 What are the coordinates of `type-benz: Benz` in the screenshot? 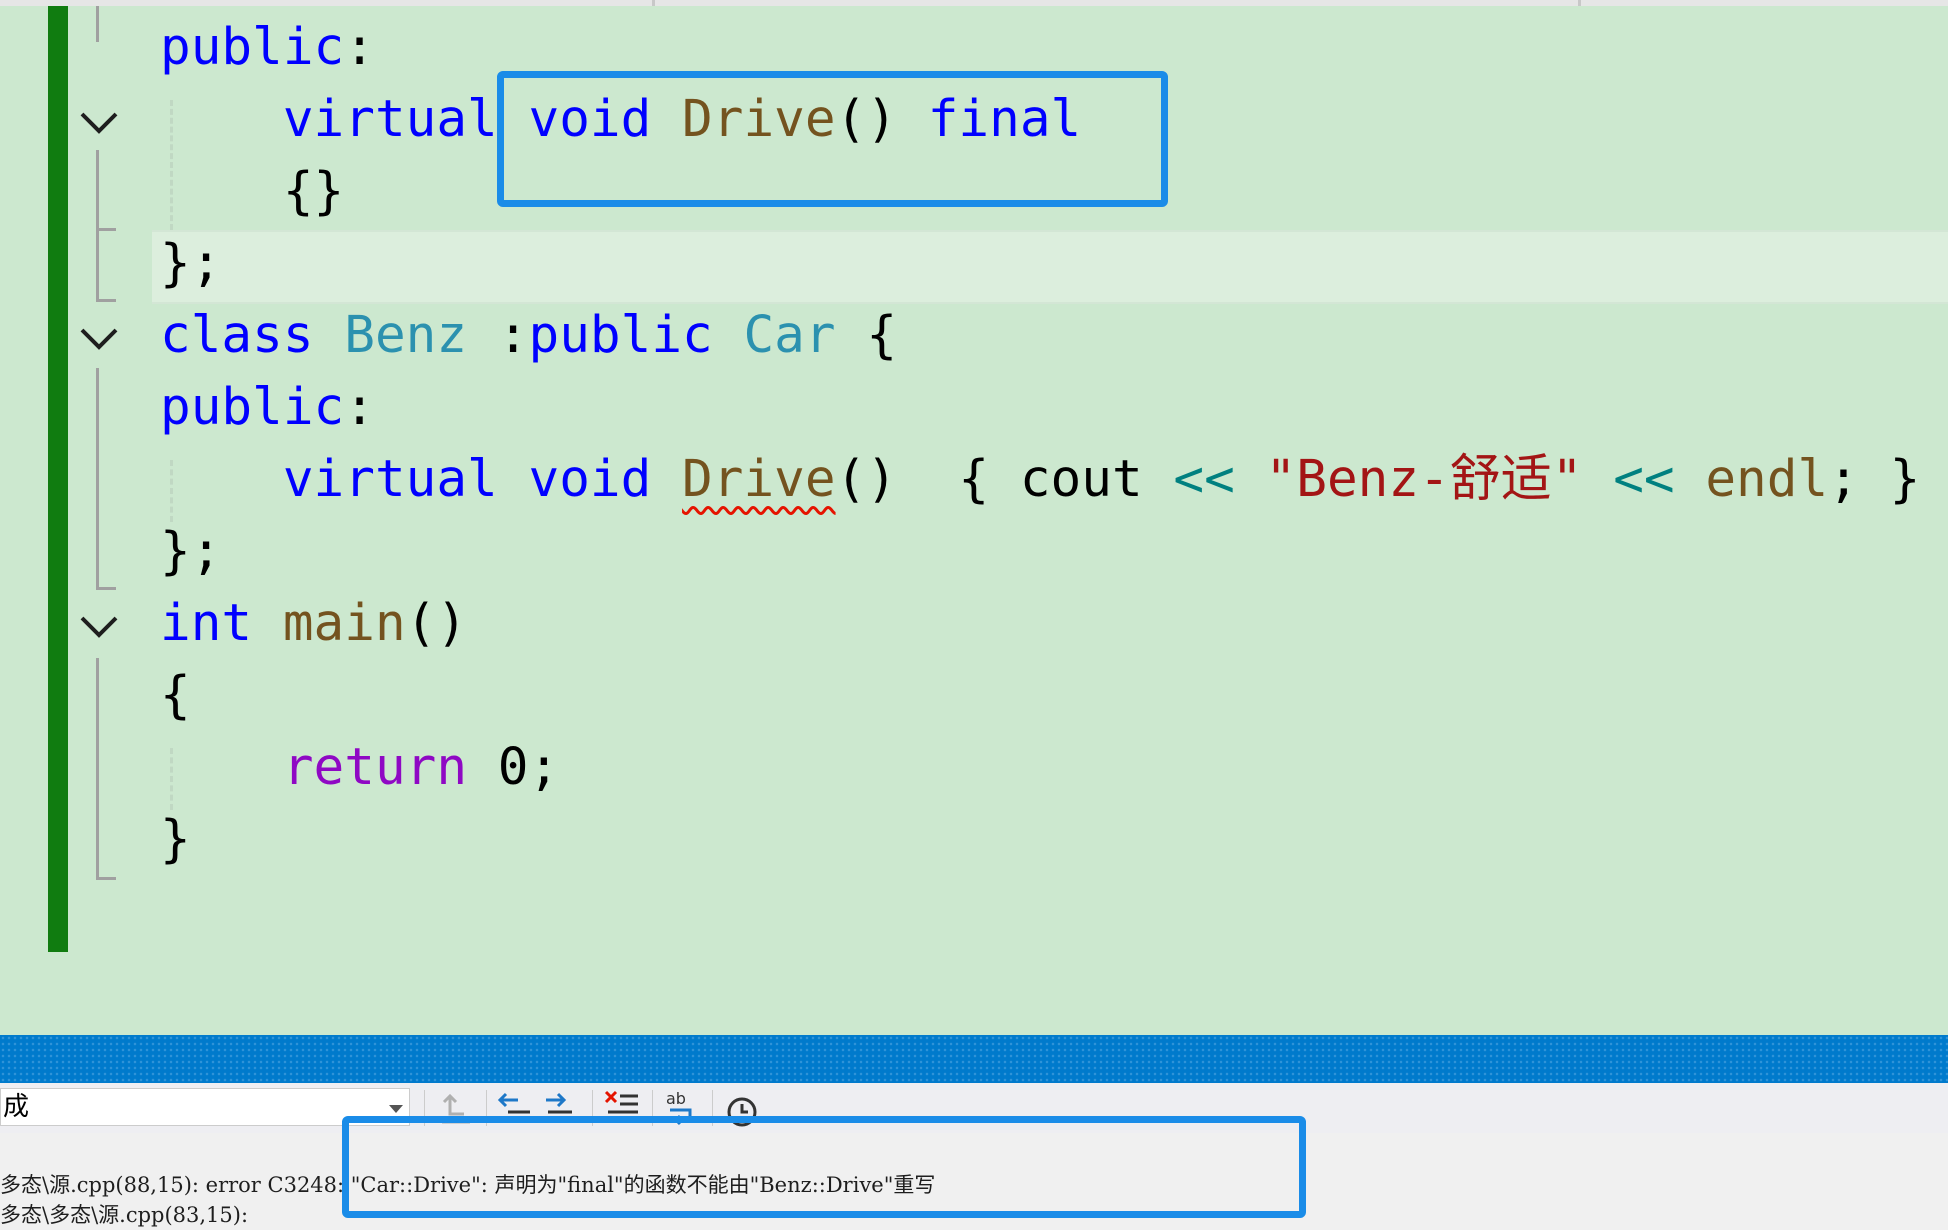 It's located at (406, 335).